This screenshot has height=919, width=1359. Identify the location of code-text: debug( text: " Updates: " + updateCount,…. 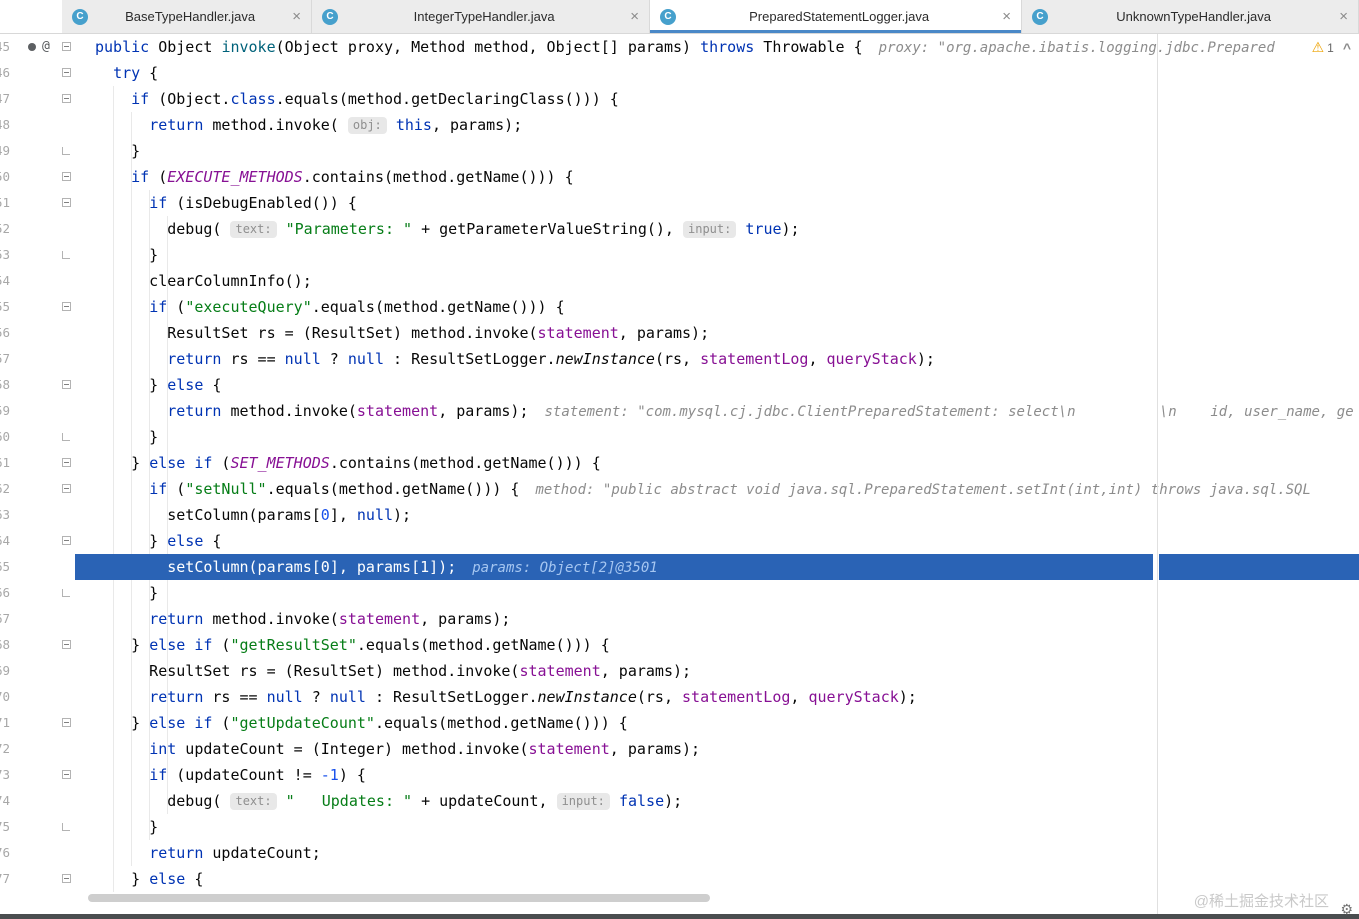
(717, 801).